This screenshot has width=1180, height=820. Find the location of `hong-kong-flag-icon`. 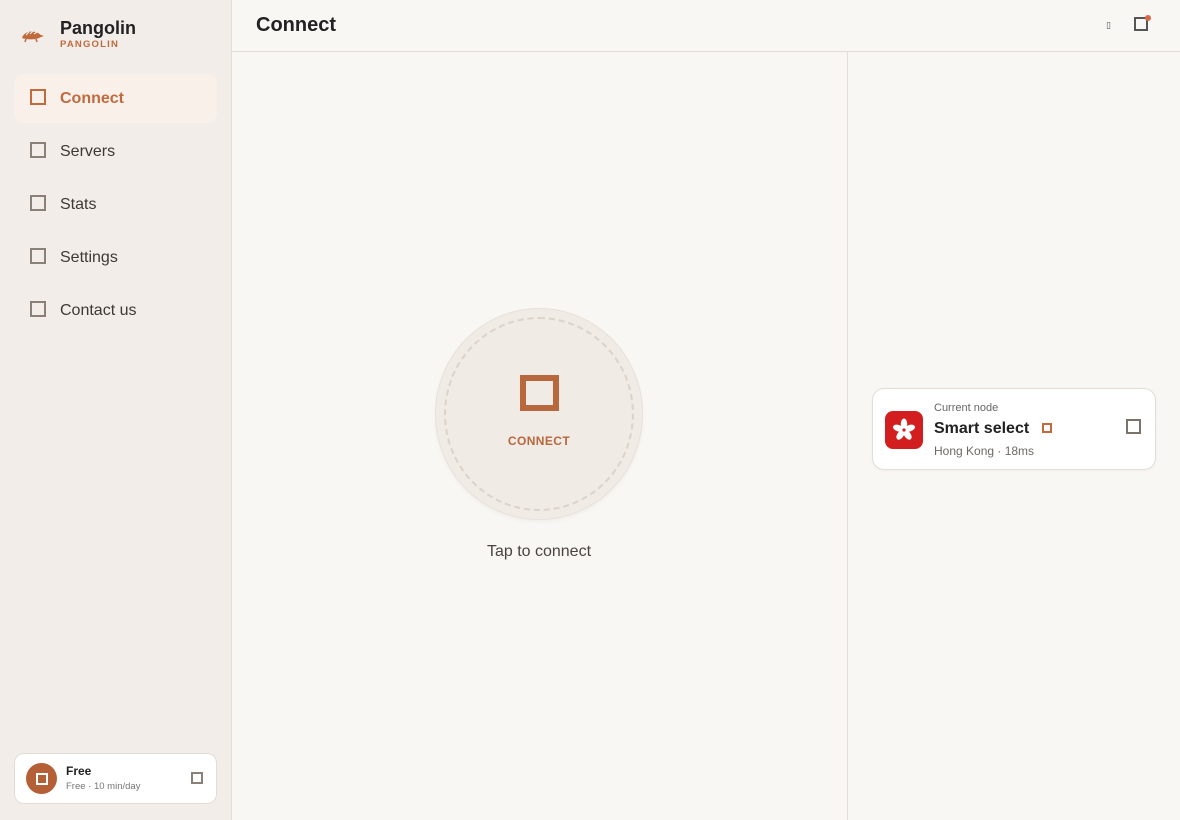

hong-kong-flag-icon is located at coordinates (904, 430).